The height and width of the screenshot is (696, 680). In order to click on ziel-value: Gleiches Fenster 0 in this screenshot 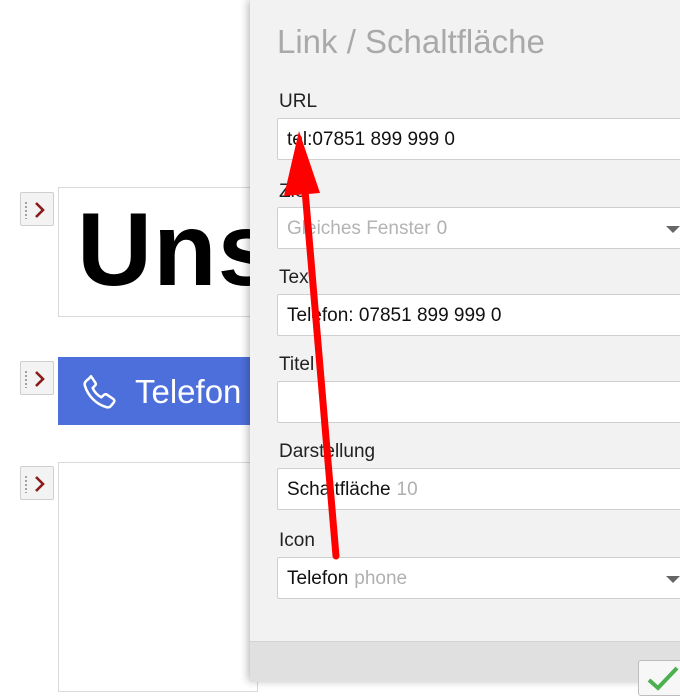, I will do `click(367, 228)`.